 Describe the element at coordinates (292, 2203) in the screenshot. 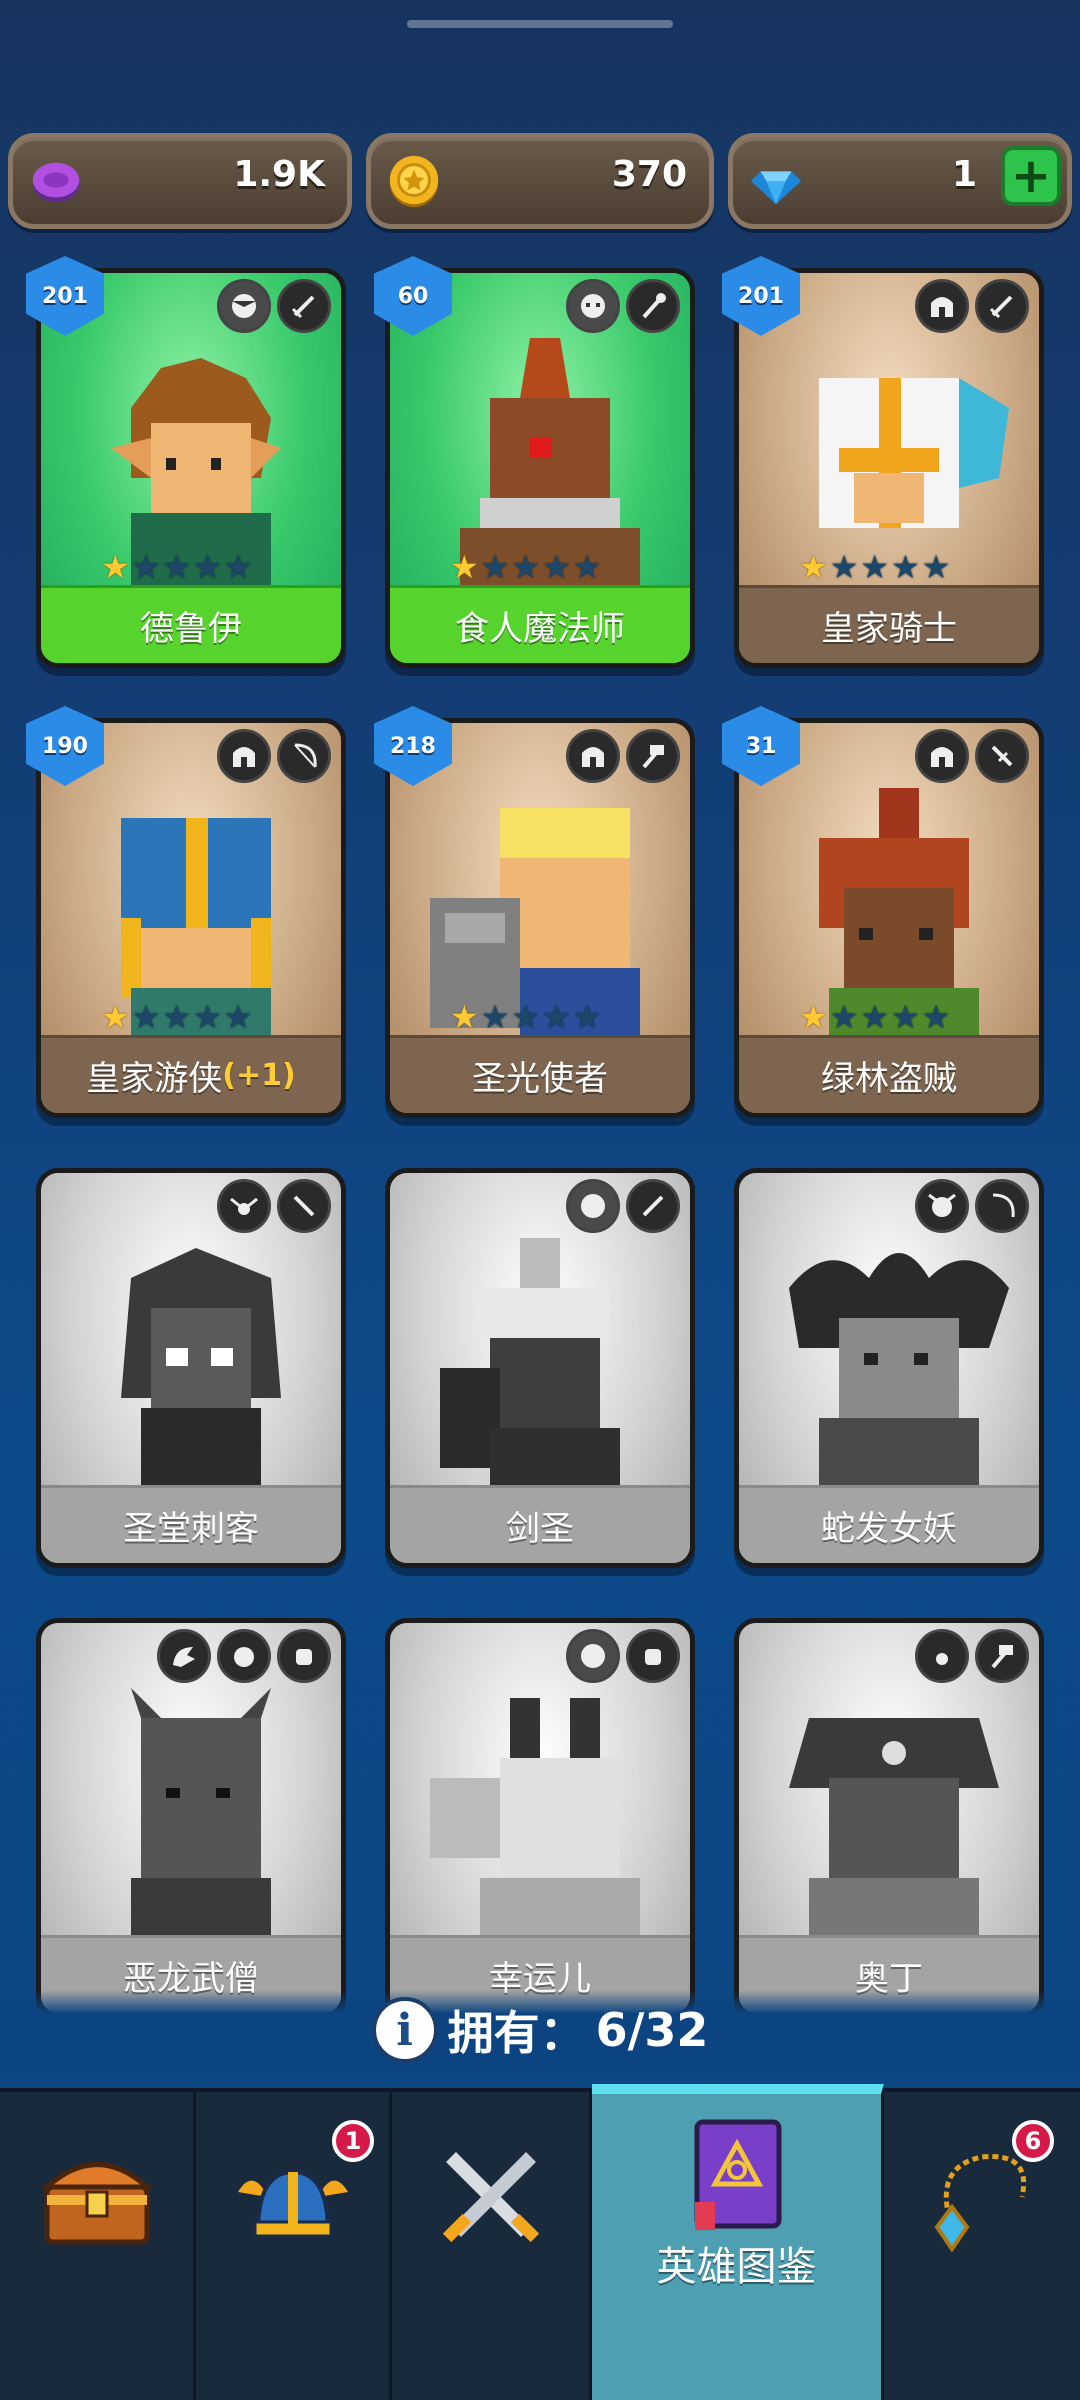

I see `viking-helmet-icon` at that location.